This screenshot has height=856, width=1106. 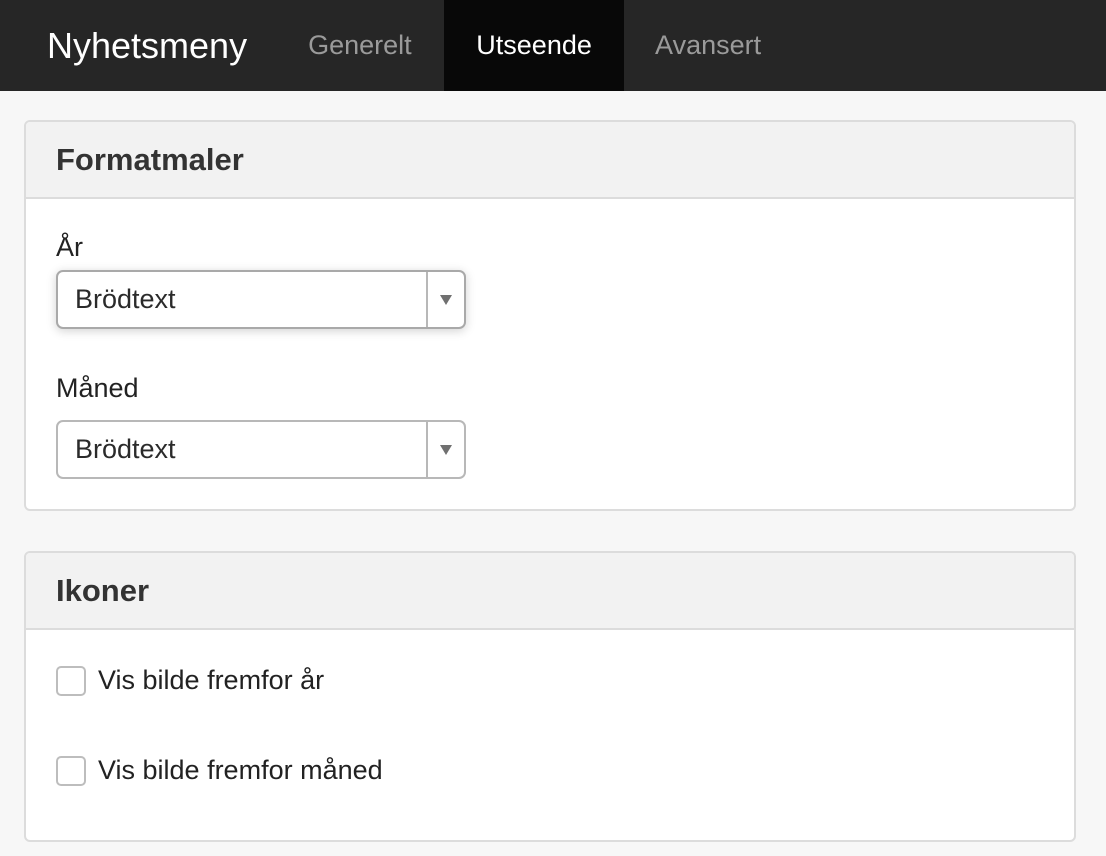 What do you see at coordinates (550, 160) in the screenshot?
I see `formatmaler-heading: Formatmaler` at bounding box center [550, 160].